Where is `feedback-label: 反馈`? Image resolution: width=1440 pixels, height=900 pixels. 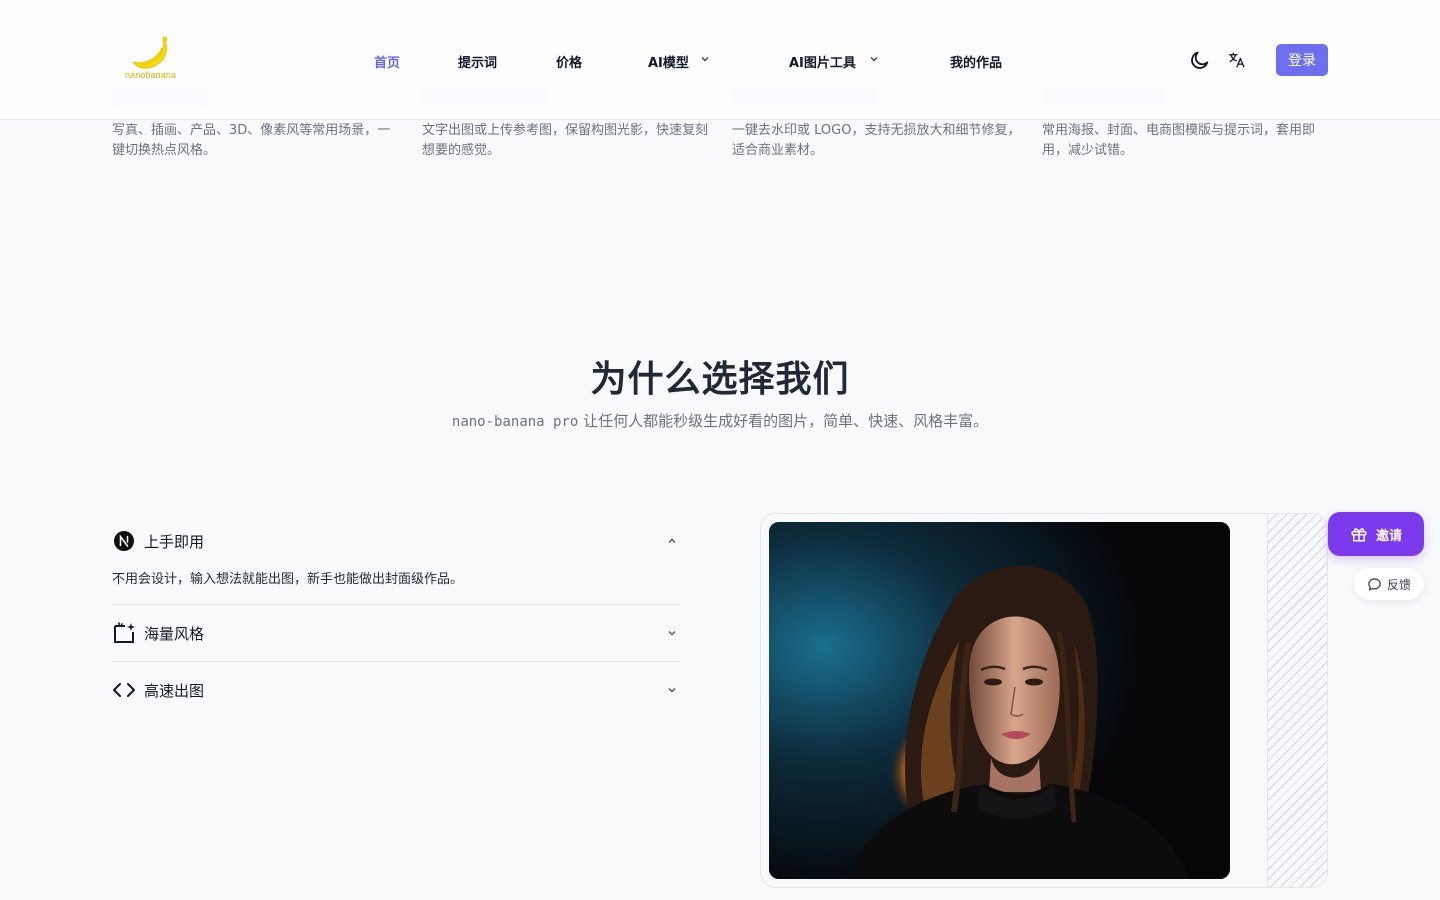
feedback-label: 反馈 is located at coordinates (1398, 584).